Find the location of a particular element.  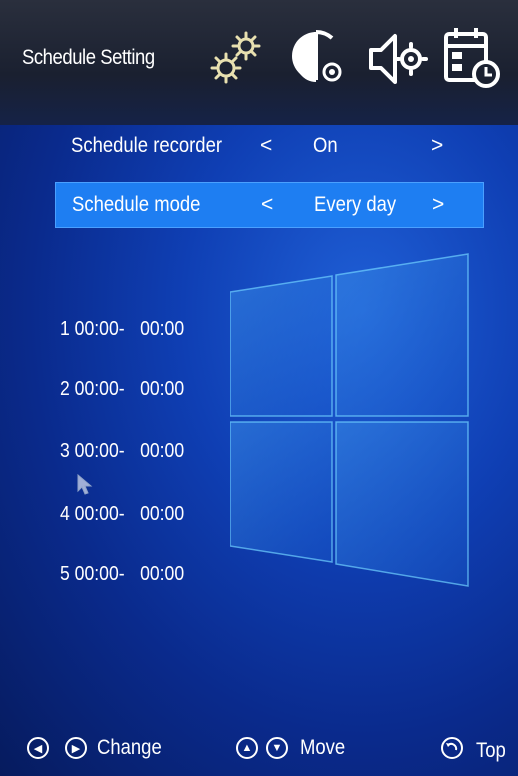

schedule-entry-4: 4 00:00- 00:00 is located at coordinates (122, 514).